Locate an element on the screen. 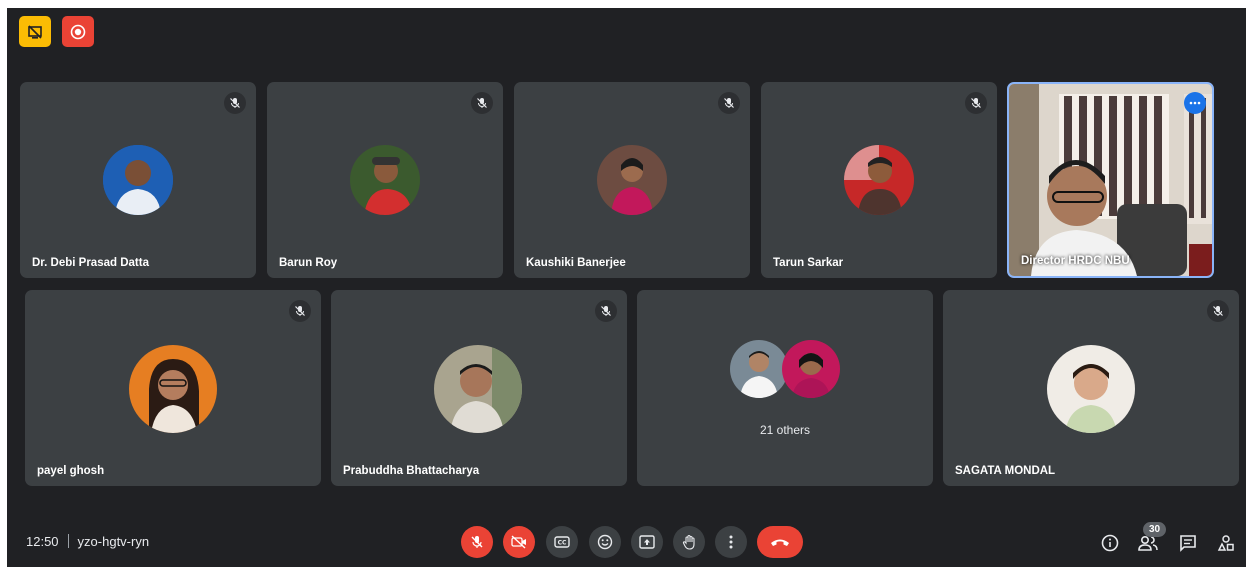 The width and height of the screenshot is (1253, 567). record-icon is located at coordinates (78, 31).